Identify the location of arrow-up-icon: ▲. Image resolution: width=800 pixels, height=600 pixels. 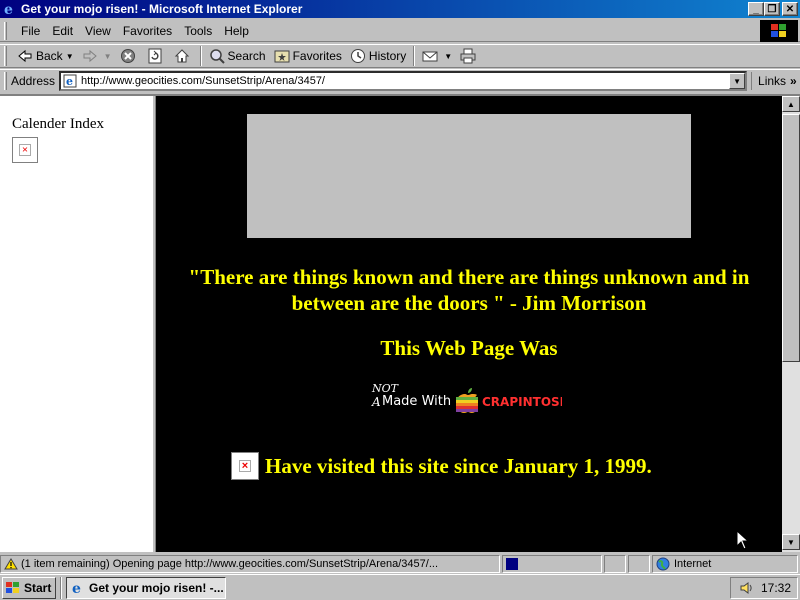
(791, 104).